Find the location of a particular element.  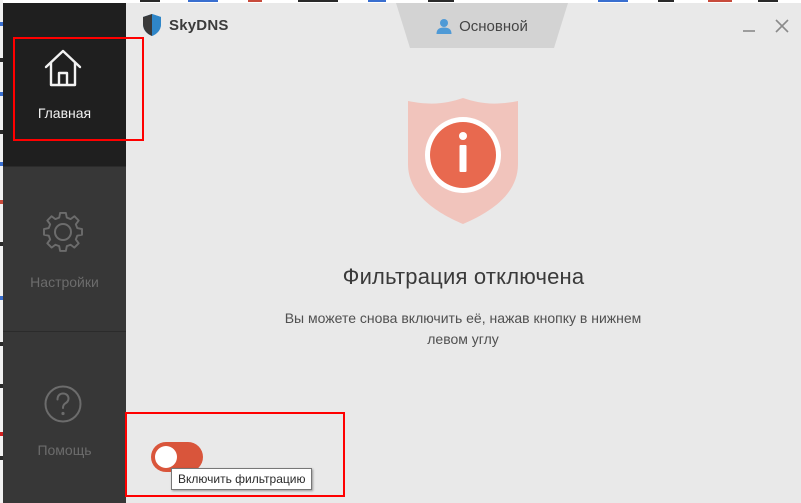

status-title: Фильтрация отключена is located at coordinates (463, 276).